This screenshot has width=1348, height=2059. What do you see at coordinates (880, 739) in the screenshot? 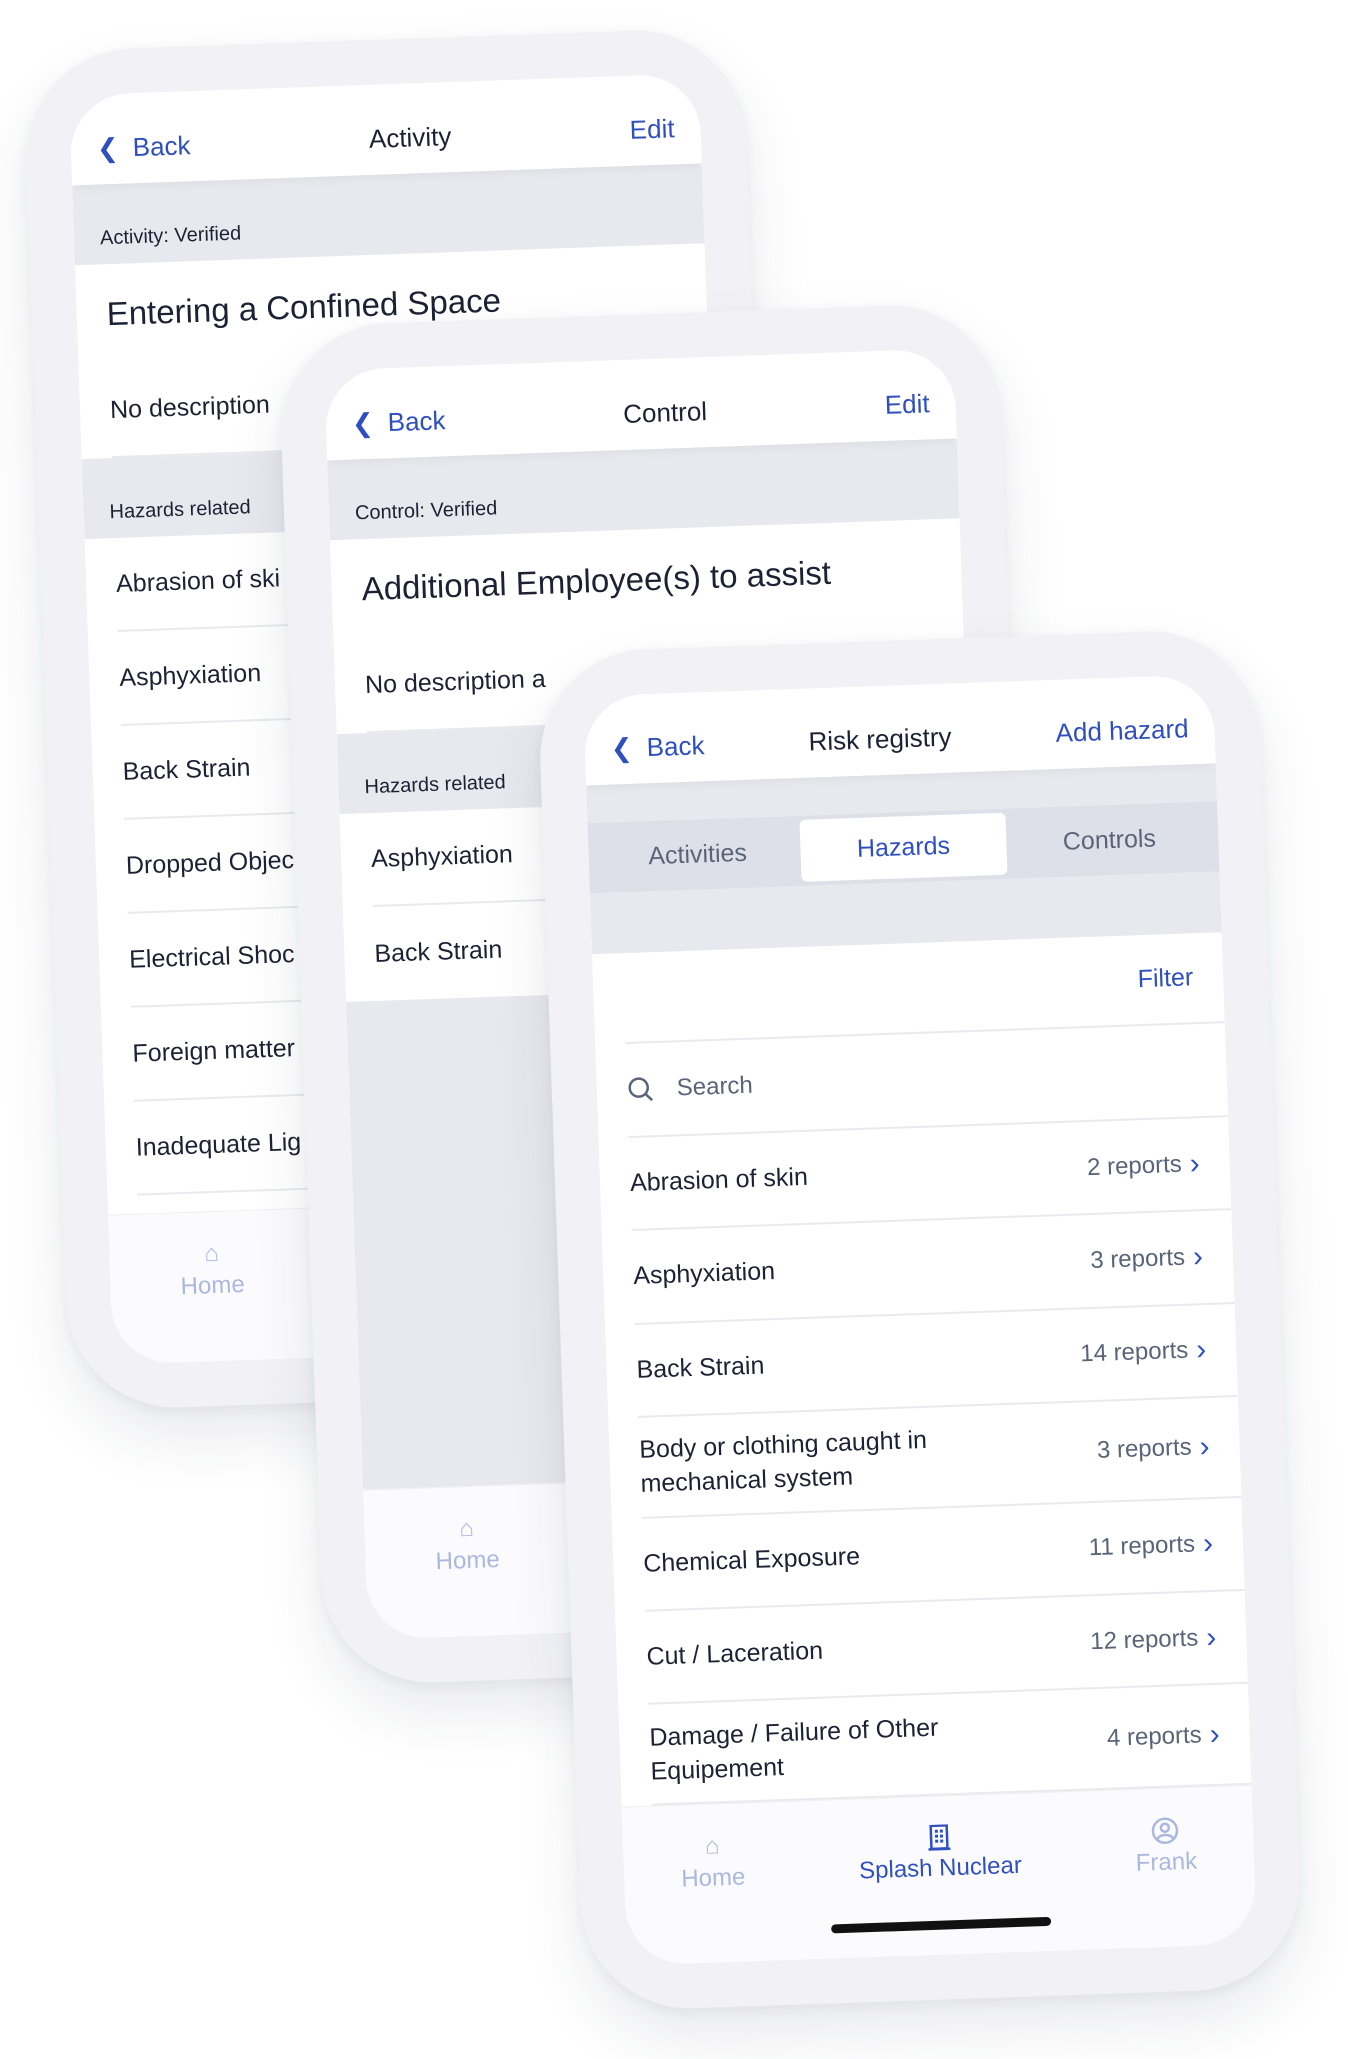
I see `page-title: Risk registry` at bounding box center [880, 739].